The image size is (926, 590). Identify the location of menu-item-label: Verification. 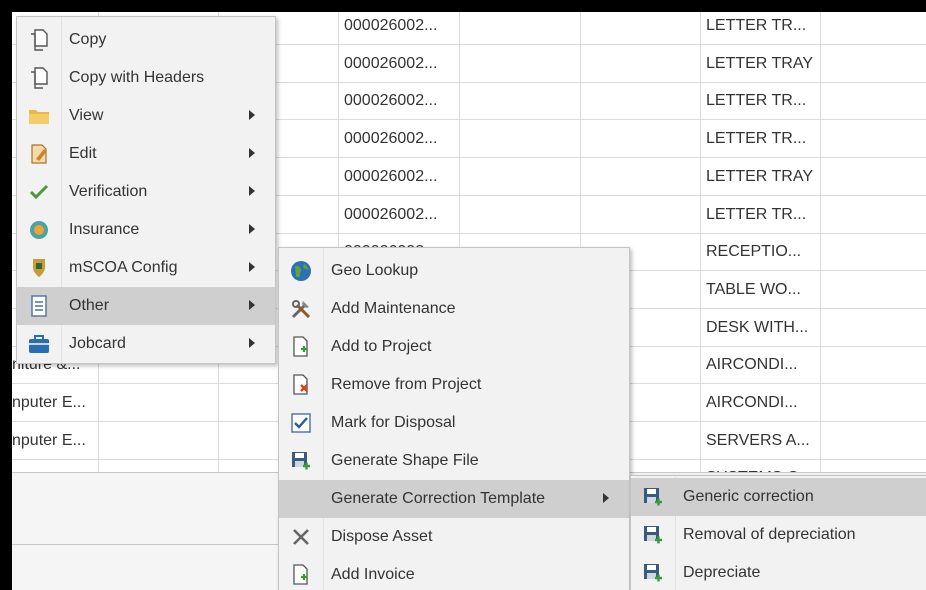
(108, 191).